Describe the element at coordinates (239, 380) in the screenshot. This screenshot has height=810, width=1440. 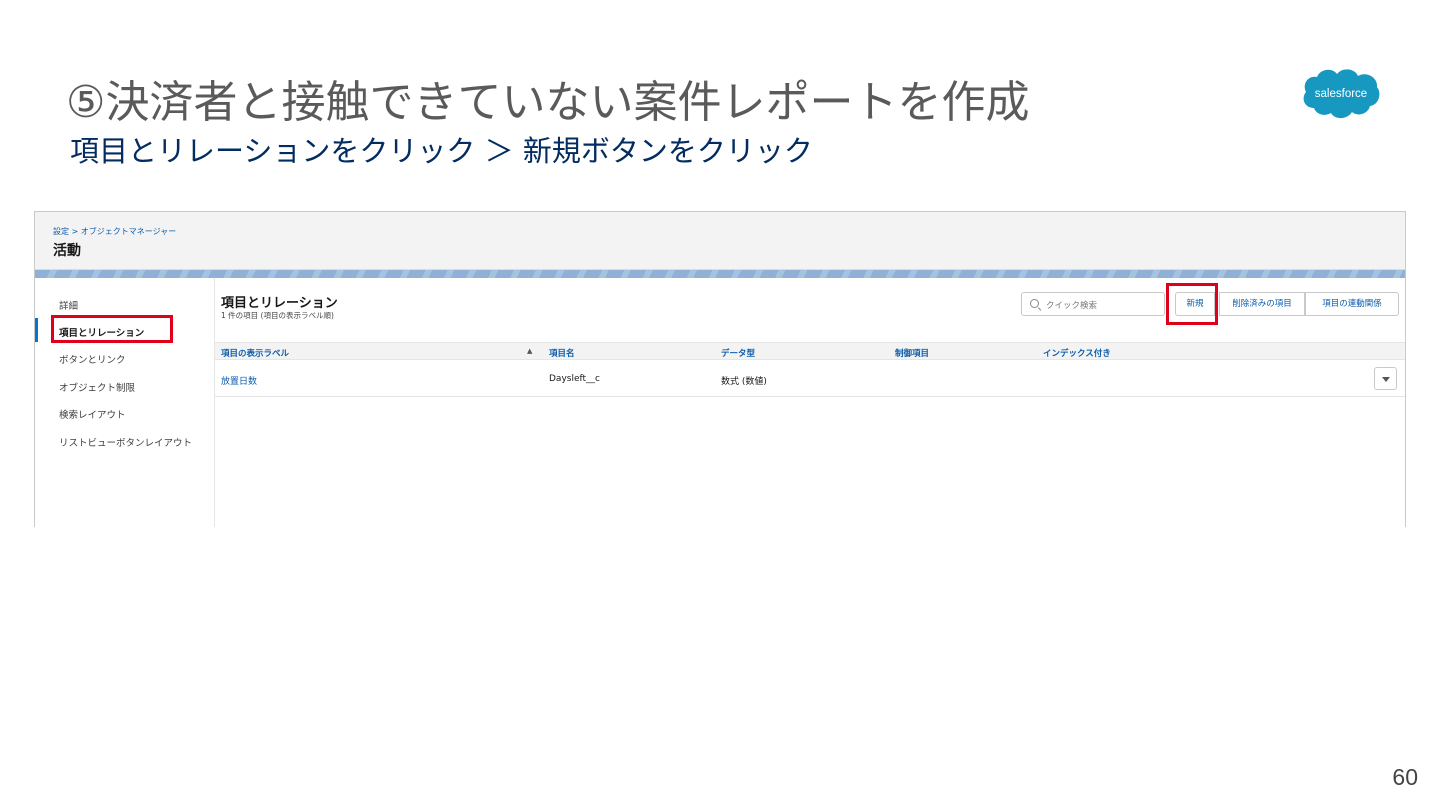
I see `field-label-link: 放置日数` at that location.